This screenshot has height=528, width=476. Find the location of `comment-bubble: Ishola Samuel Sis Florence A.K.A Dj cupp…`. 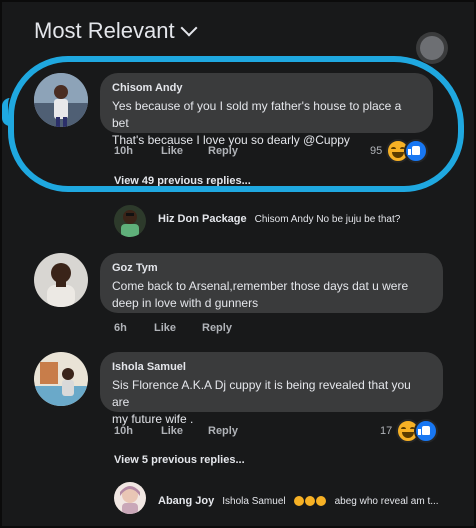

comment-bubble: Ishola Samuel Sis Florence A.K.A Dj cupp… is located at coordinates (271, 389).